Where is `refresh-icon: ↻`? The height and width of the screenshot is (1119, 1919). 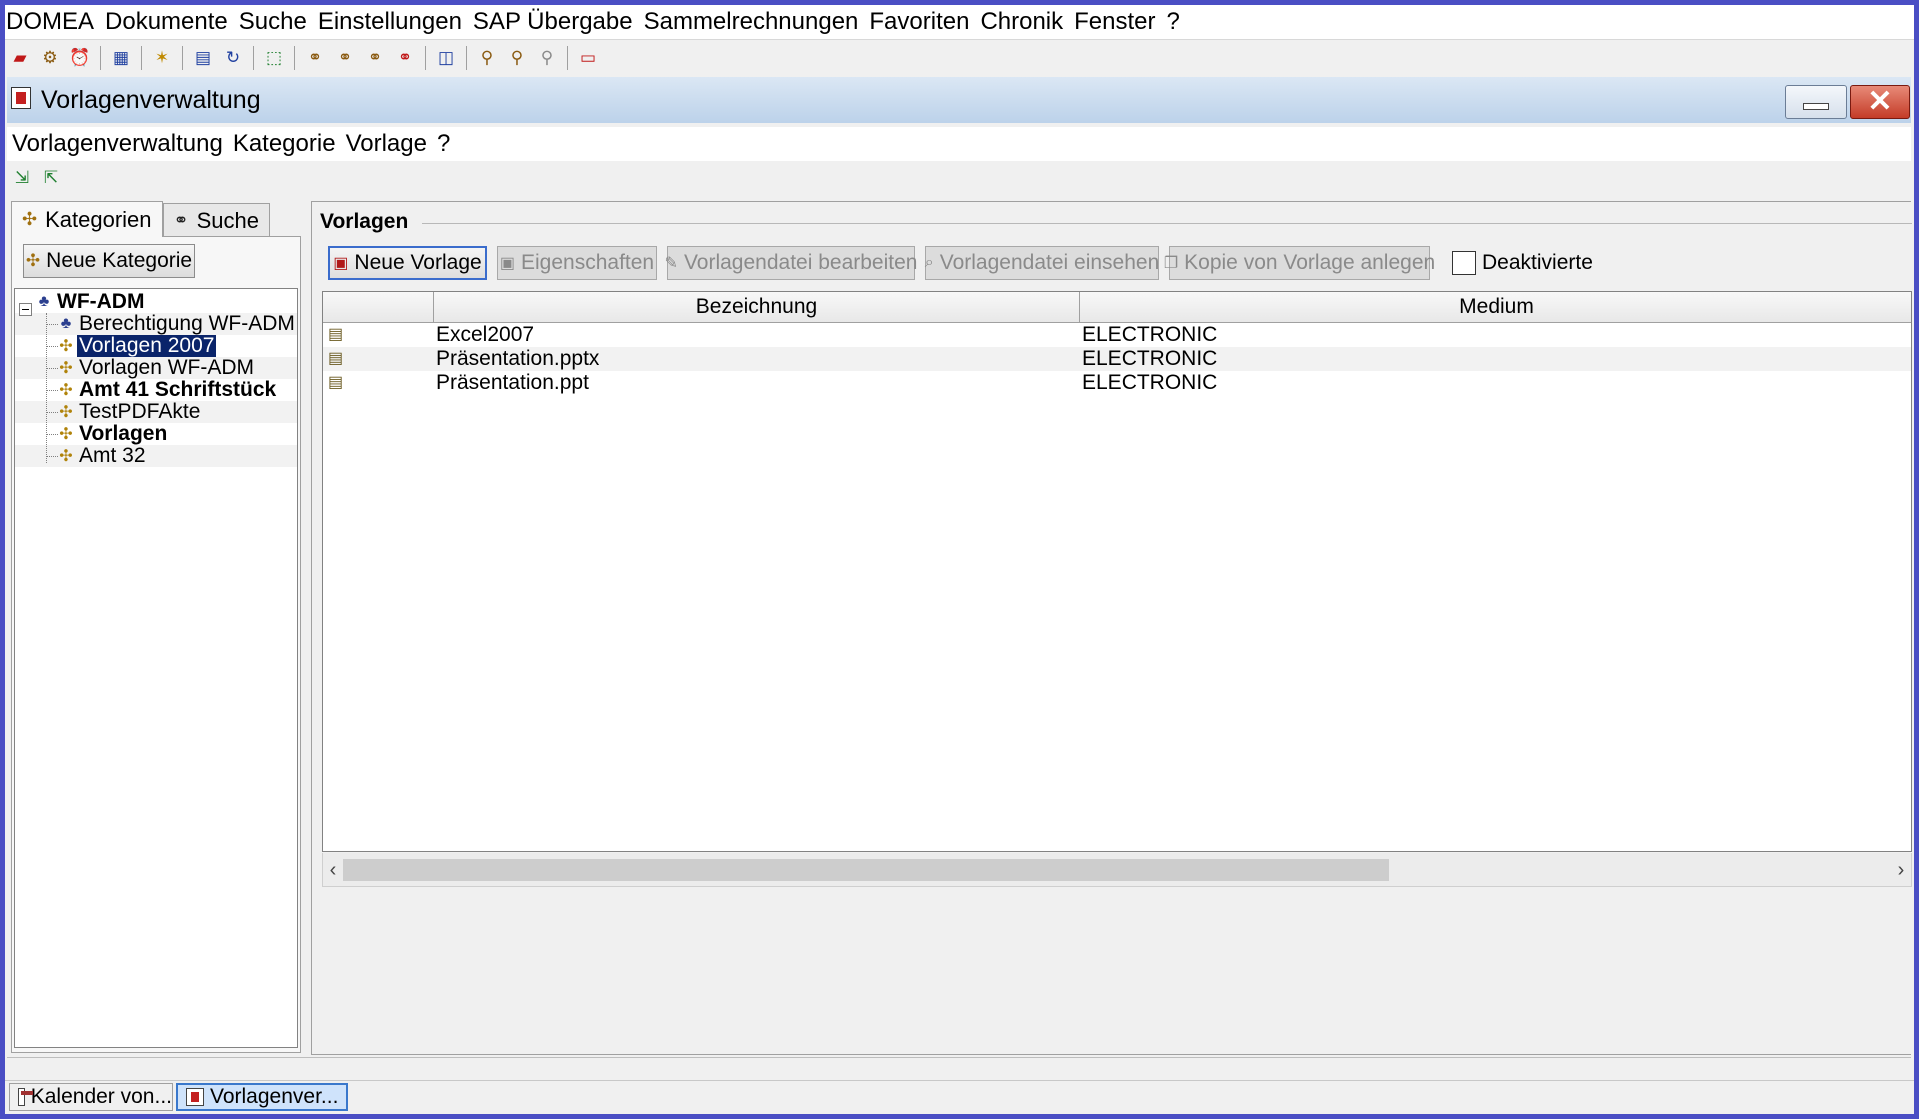 refresh-icon: ↻ is located at coordinates (233, 58).